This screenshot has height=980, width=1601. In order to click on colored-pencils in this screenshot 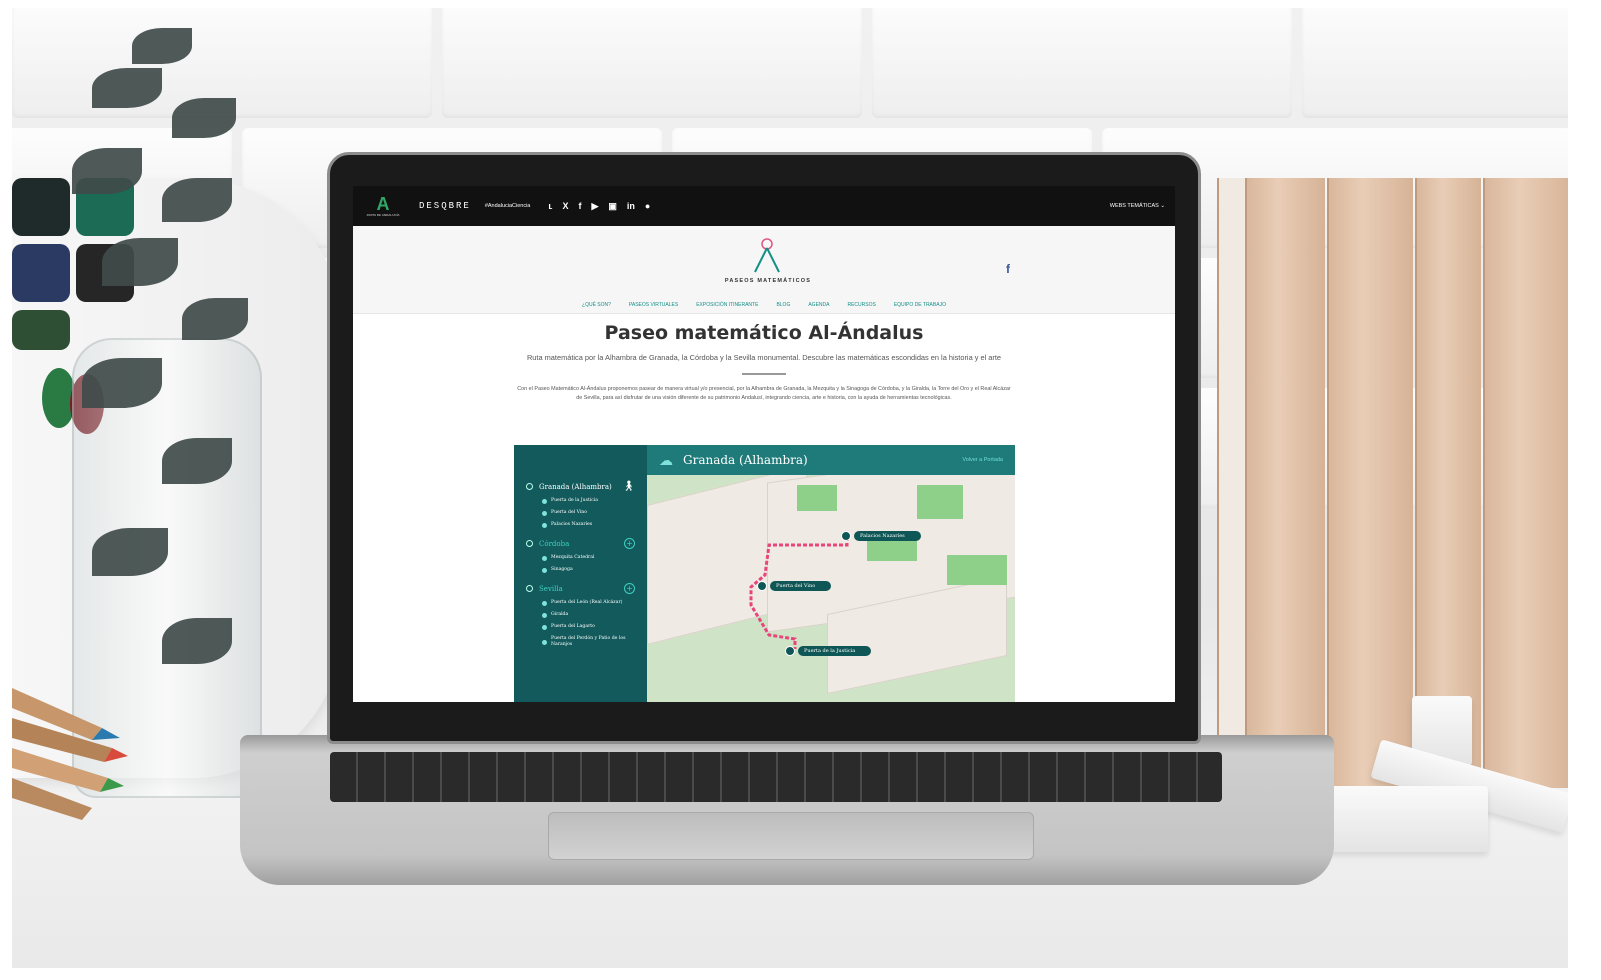, I will do `click(70, 754)`.